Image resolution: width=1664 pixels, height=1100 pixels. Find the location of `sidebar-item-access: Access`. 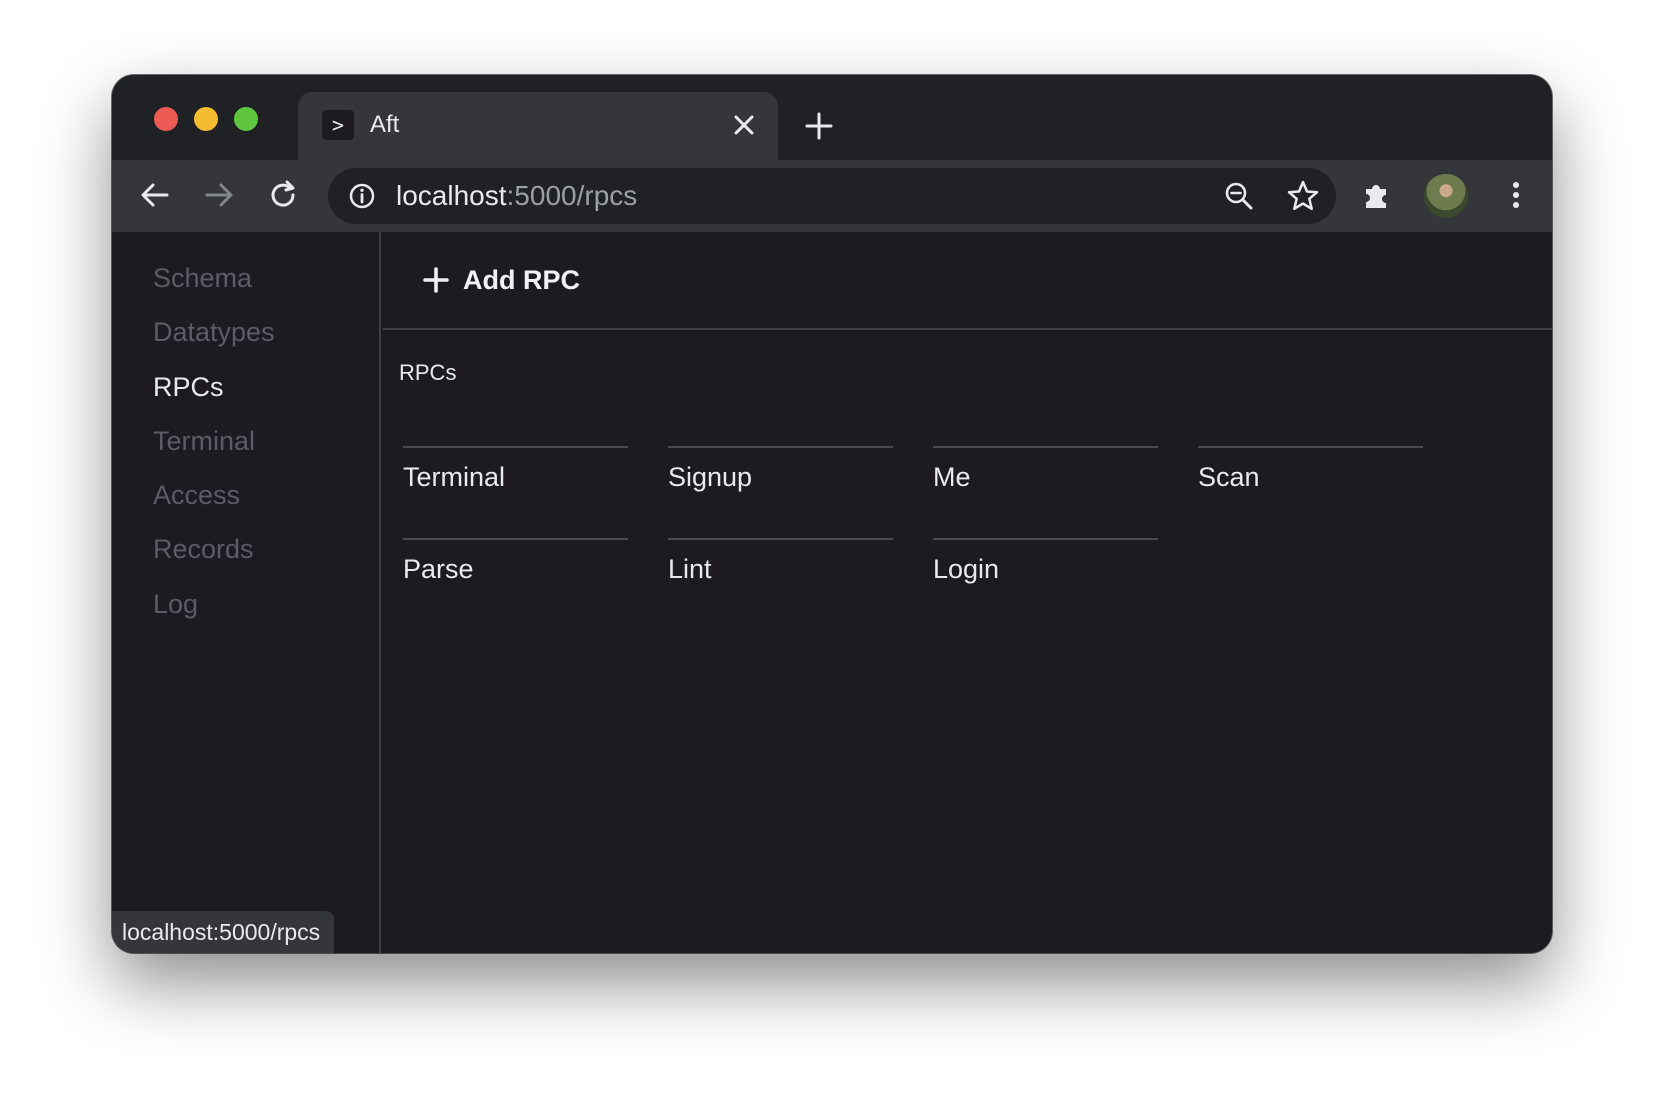

sidebar-item-access: Access is located at coordinates (196, 495).